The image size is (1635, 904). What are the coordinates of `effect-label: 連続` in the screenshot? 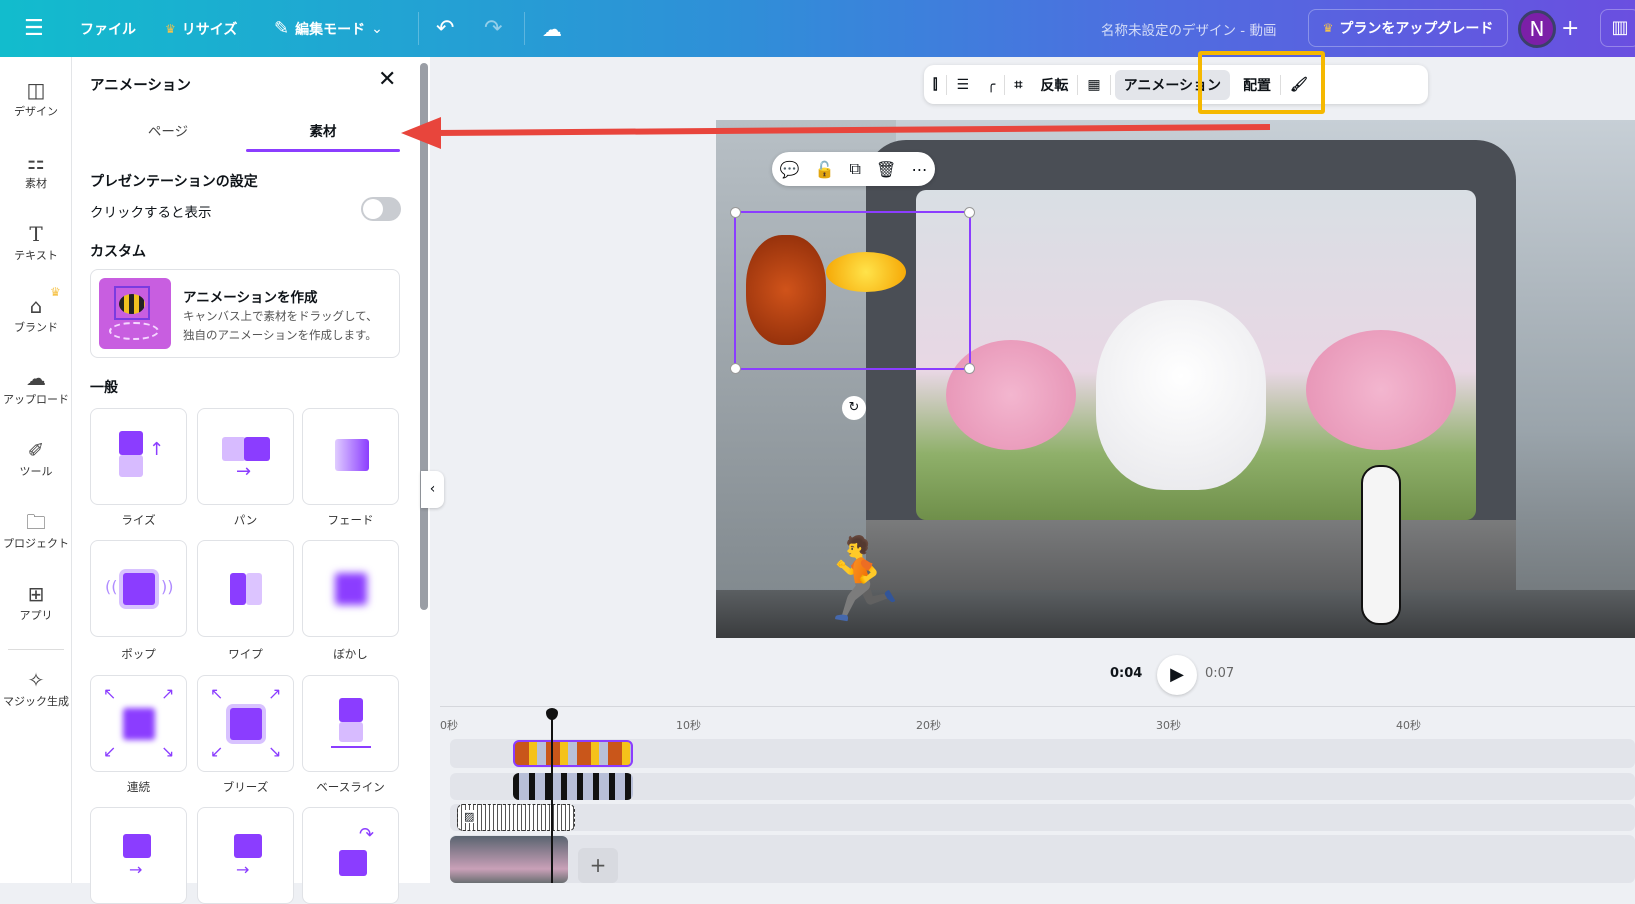 It's located at (138, 787).